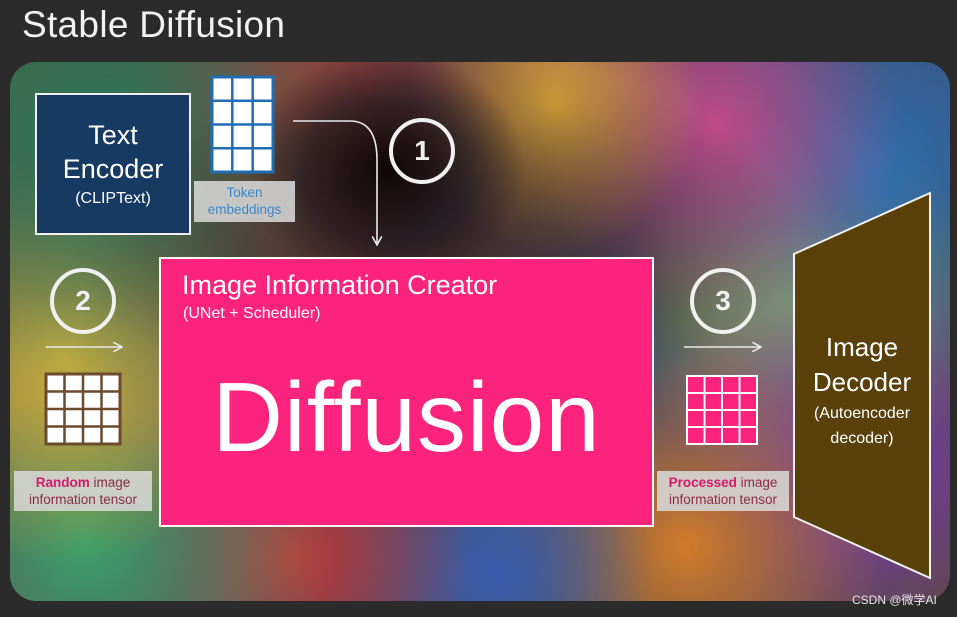 This screenshot has height=617, width=957. I want to click on token-embeddings-line-1: Token, so click(244, 192).